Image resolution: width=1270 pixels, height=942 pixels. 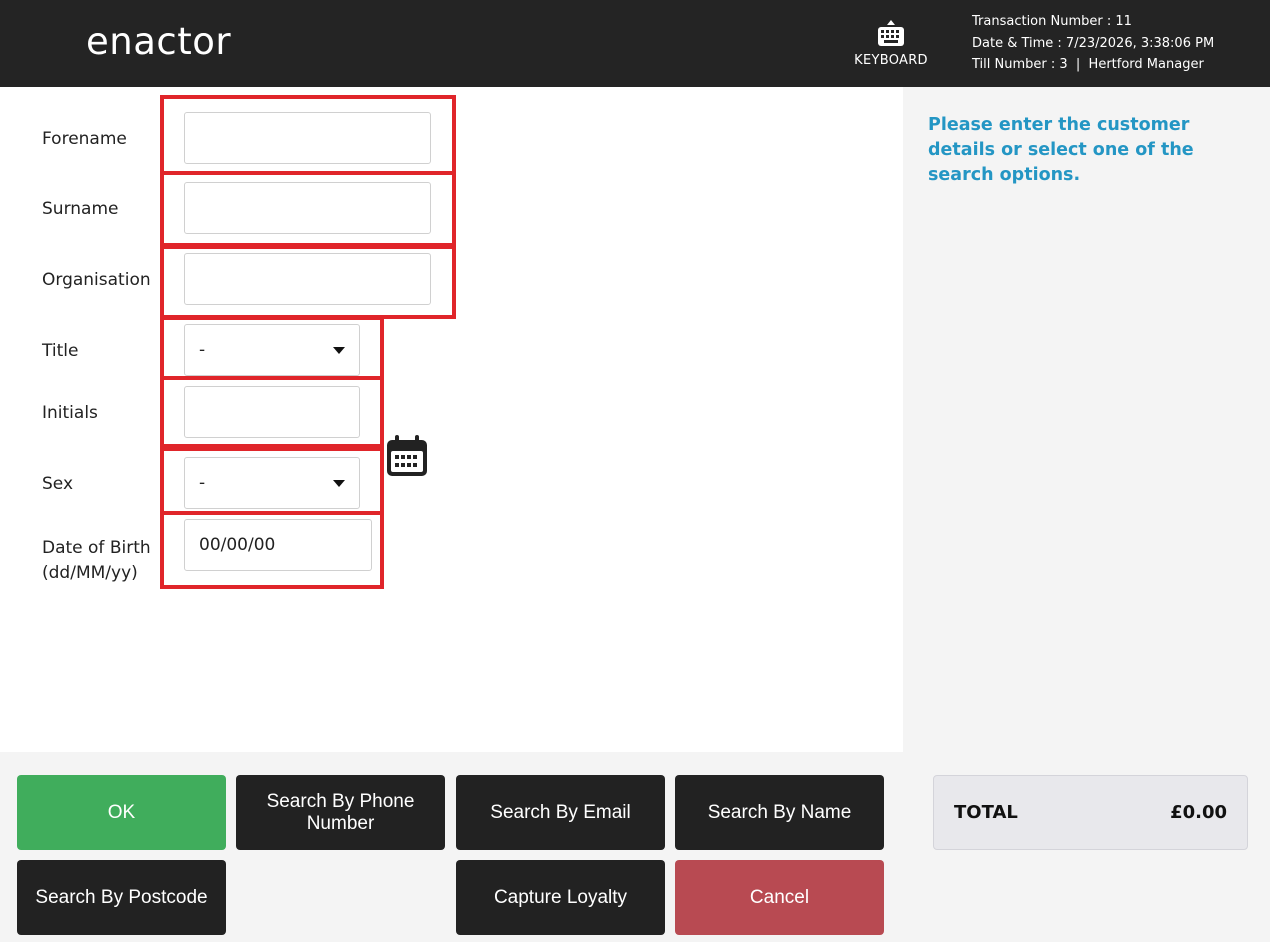 What do you see at coordinates (986, 812) in the screenshot?
I see `total-label: TOTAL` at bounding box center [986, 812].